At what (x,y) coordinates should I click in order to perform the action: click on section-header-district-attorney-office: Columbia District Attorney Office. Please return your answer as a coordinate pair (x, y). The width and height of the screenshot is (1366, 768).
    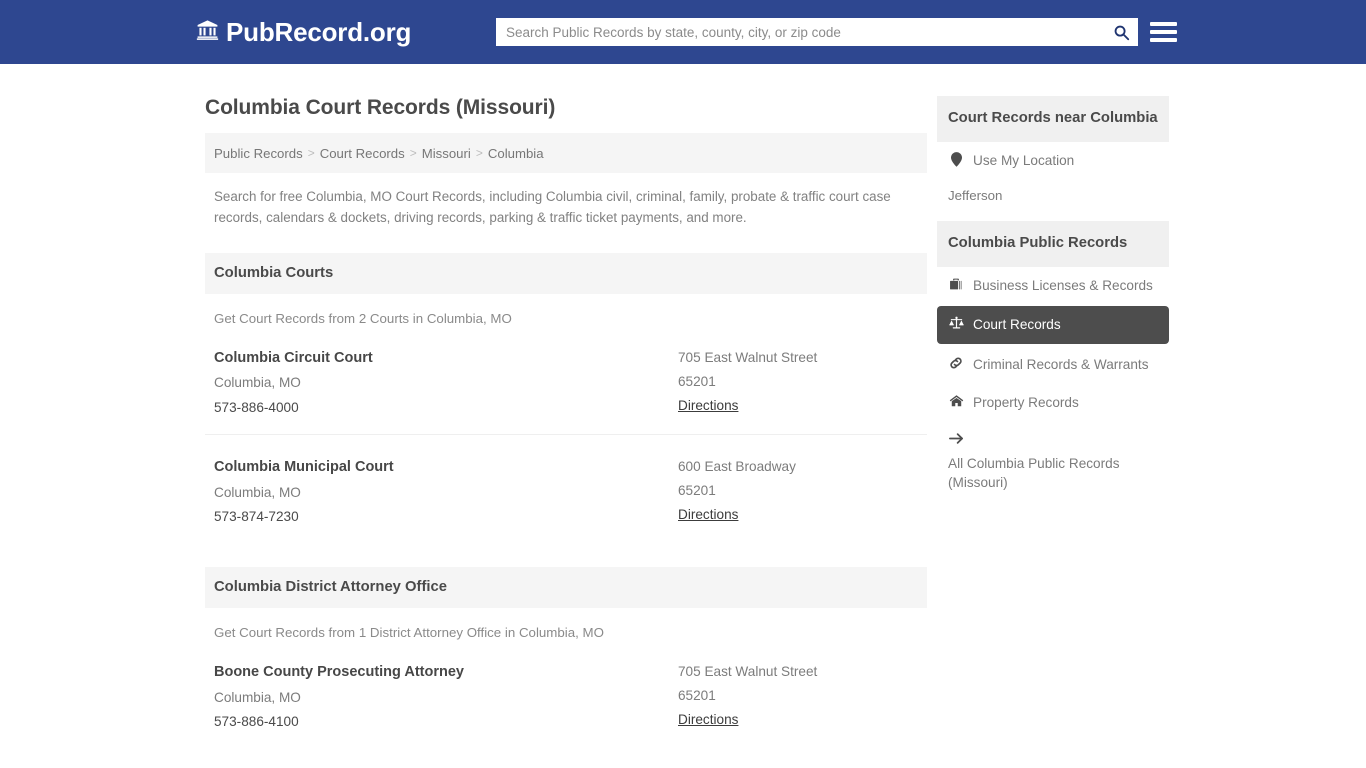
    Looking at the image, I should click on (566, 587).